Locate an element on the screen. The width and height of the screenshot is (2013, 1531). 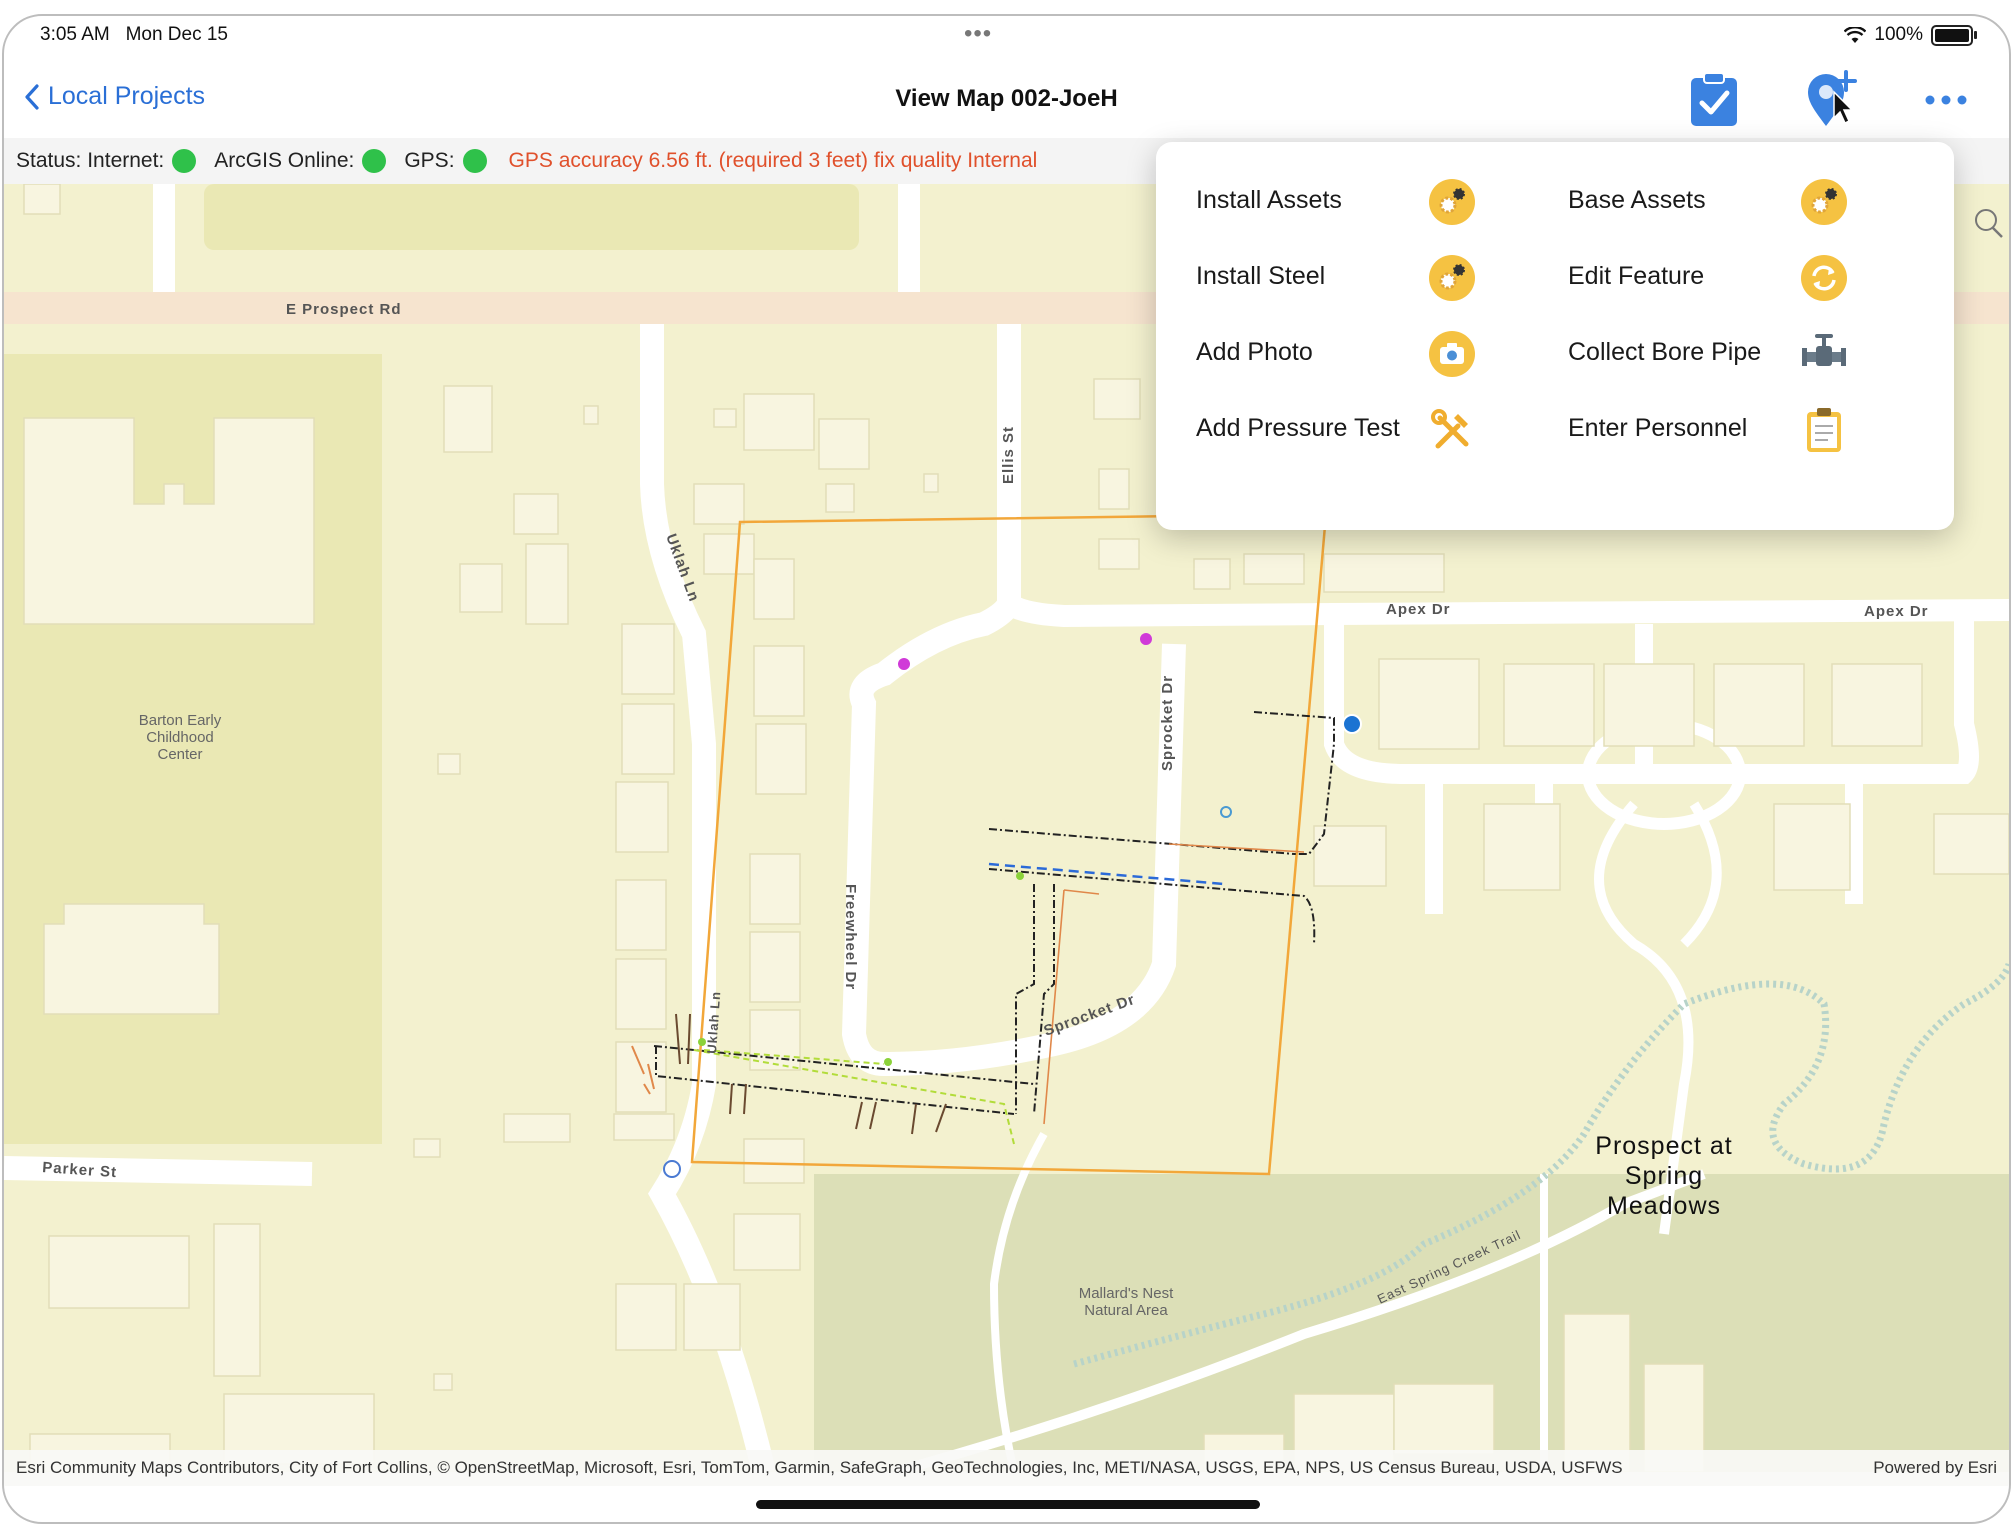
menu-enter-personnel: Enter Personnel is located at coordinates (1733, 428).